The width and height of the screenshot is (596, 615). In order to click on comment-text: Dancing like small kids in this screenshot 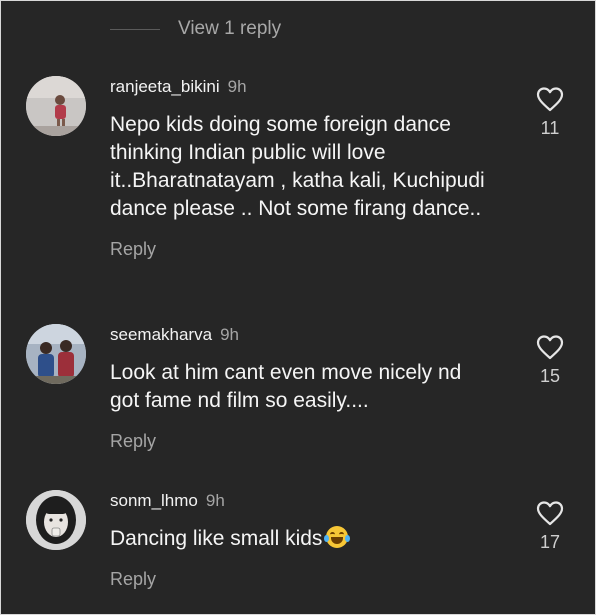, I will do `click(300, 539)`.